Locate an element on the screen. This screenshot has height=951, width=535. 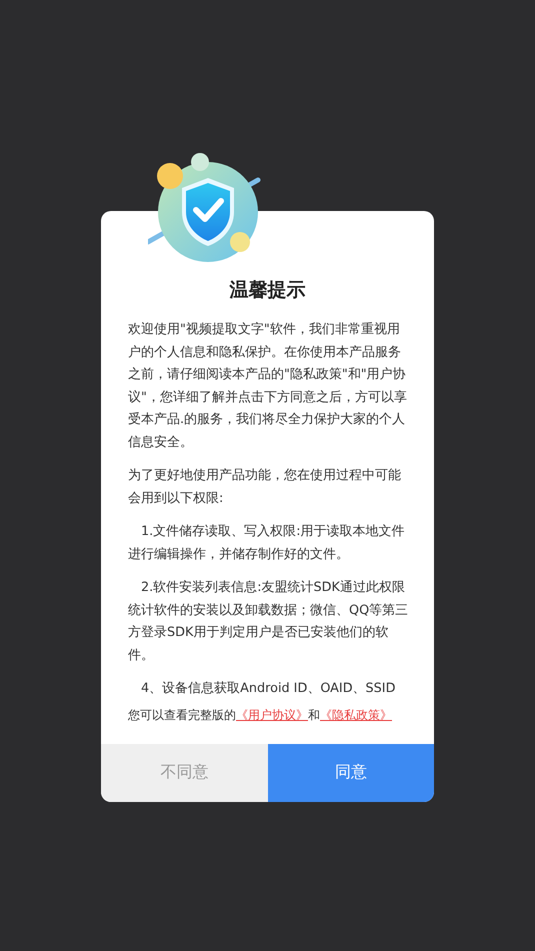
paragraph: 为了更好地使用产品功能，您在使用过程中可能会用到以下权限: is located at coordinates (265, 487).